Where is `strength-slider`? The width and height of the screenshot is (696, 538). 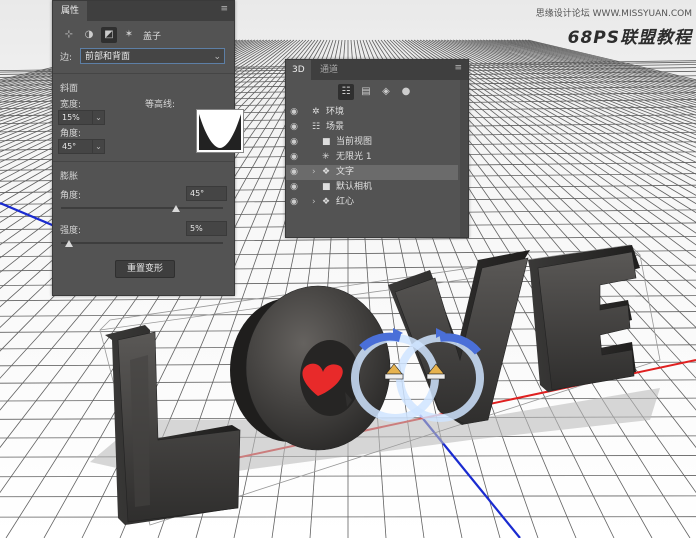
strength-slider is located at coordinates (142, 243).